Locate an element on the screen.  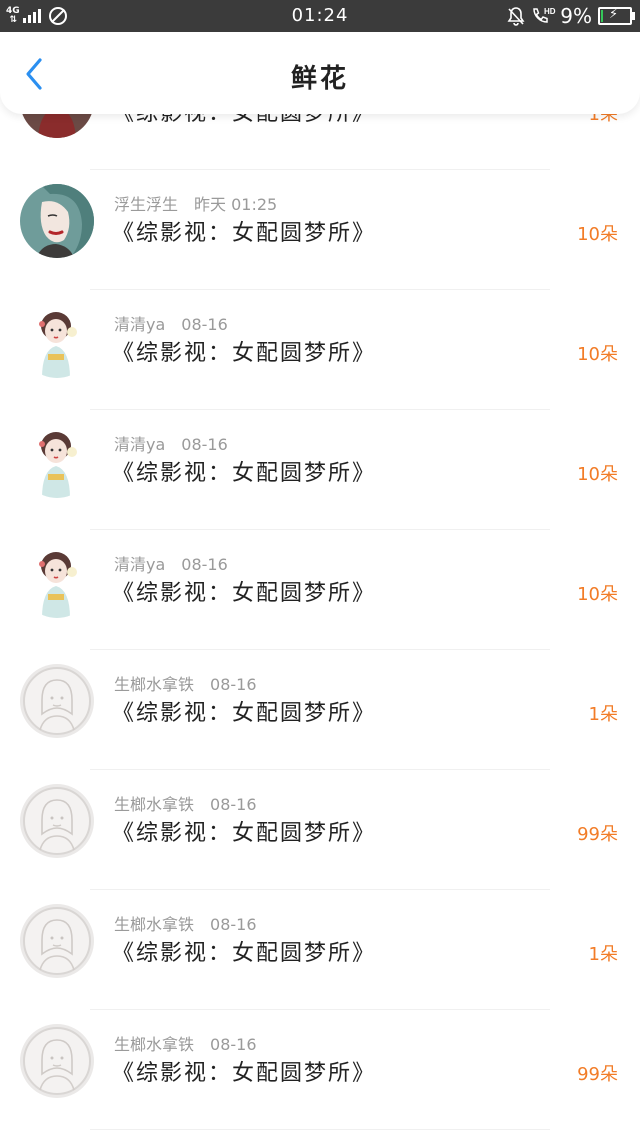
status-bar: 4G ⇅ 01:24 HD 9% ⚡ is located at coordinates (320, 16).